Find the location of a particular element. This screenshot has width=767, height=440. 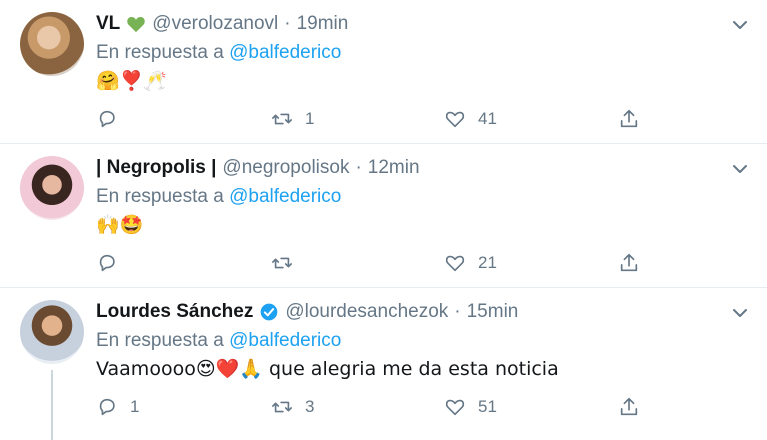

retweet-button: 1 is located at coordinates (292, 119).